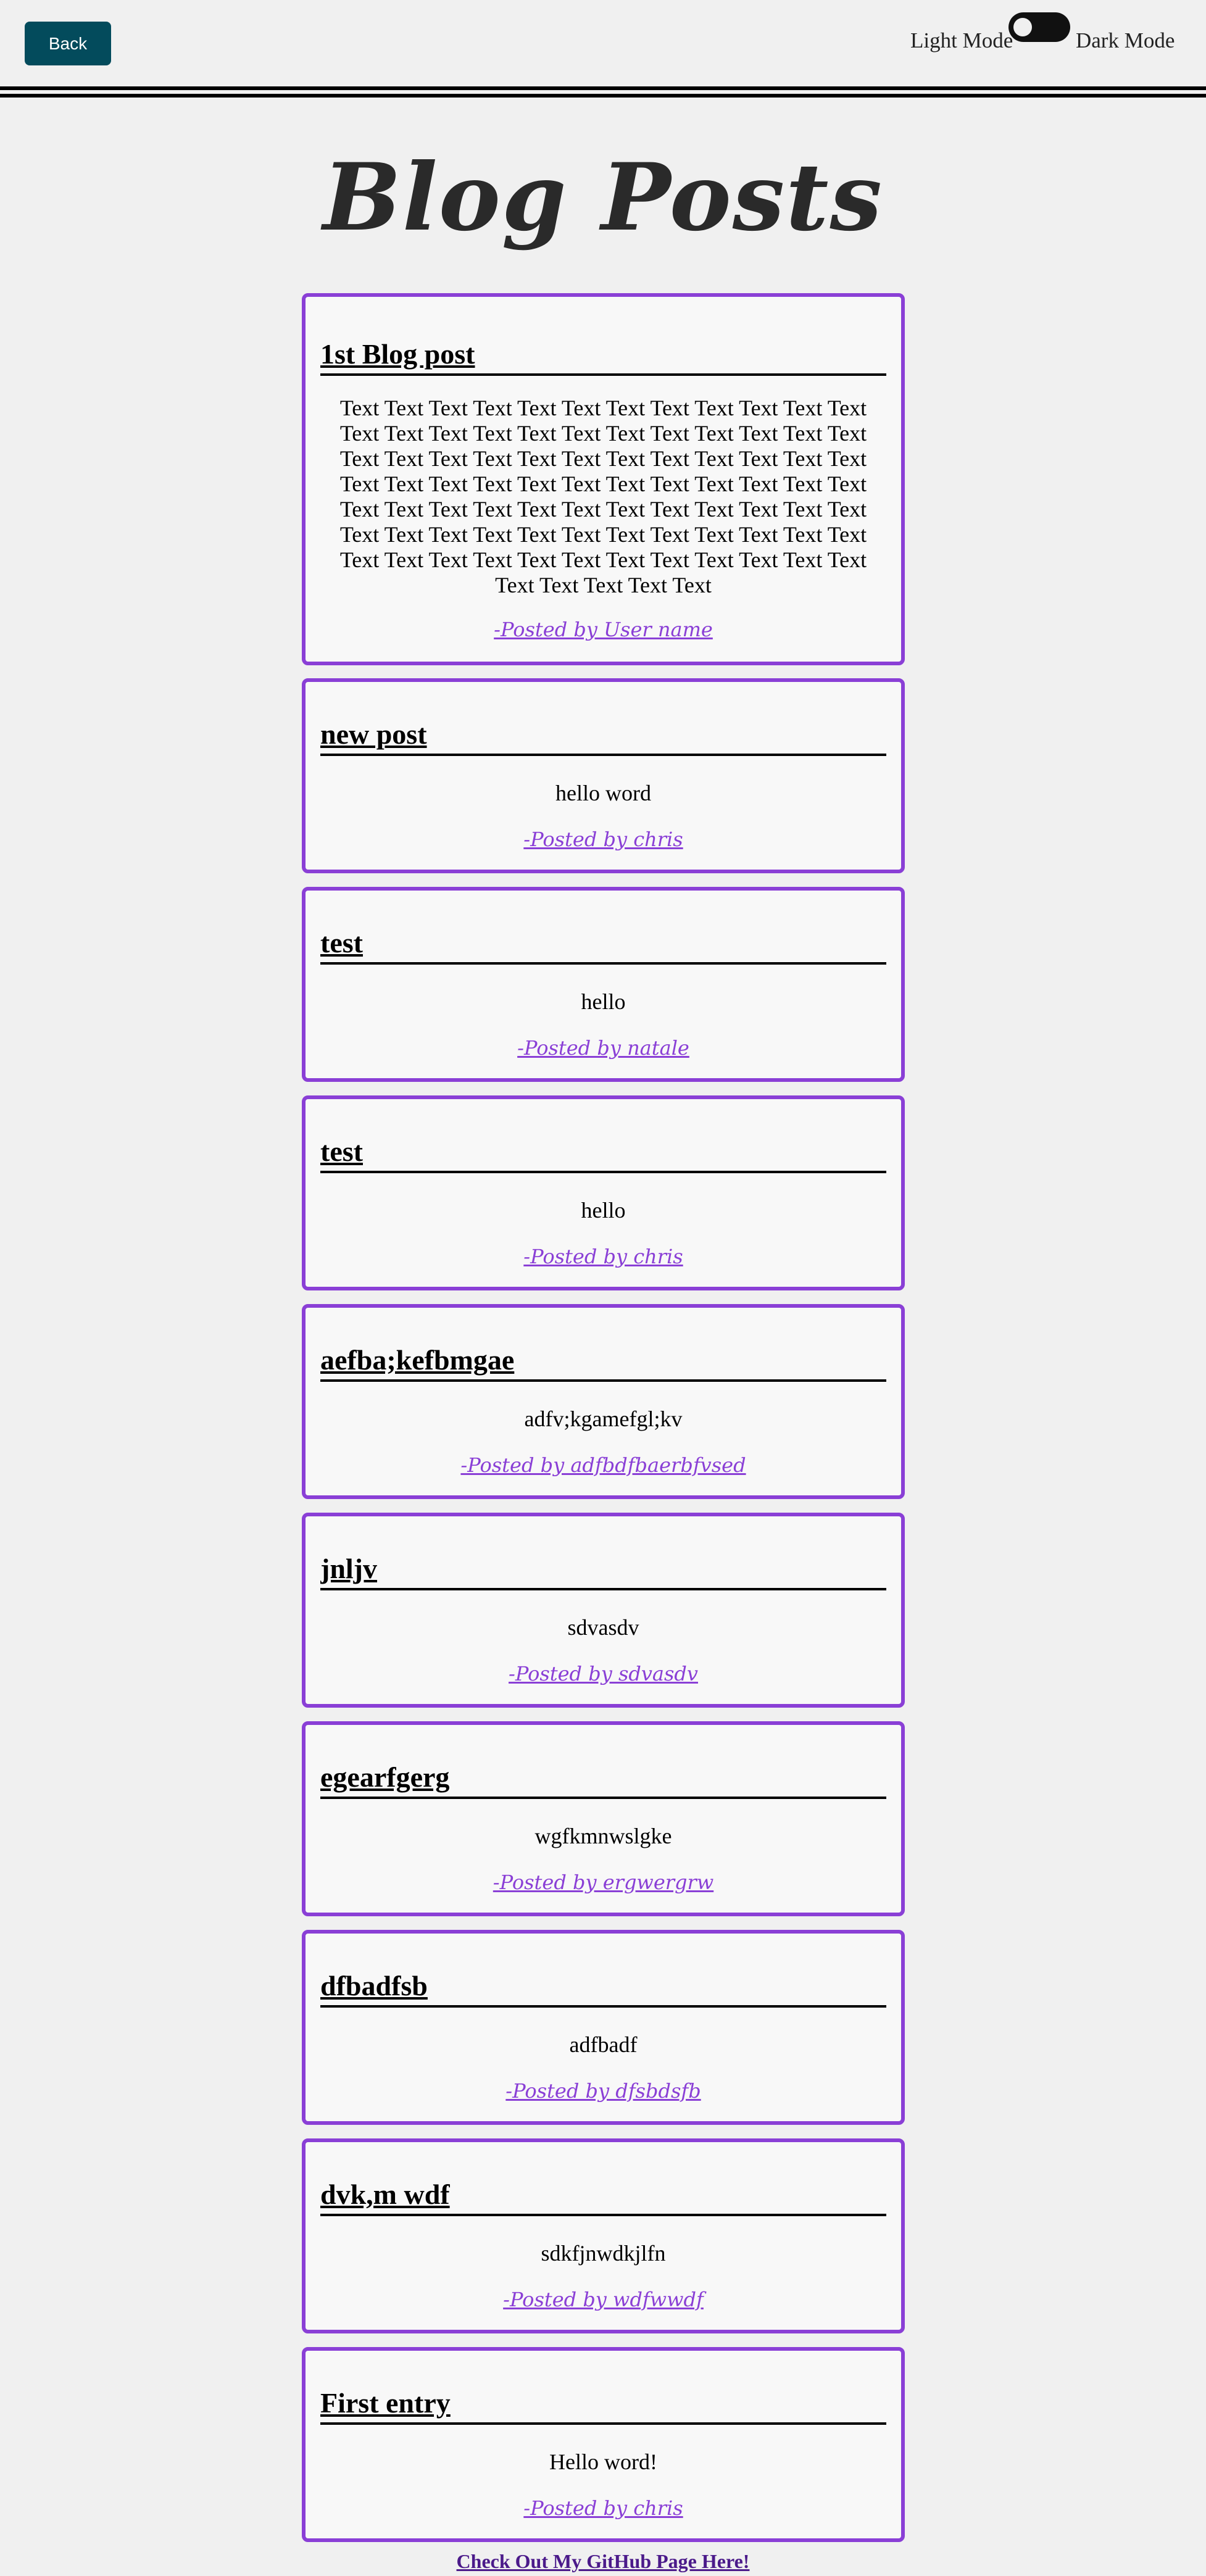  What do you see at coordinates (604, 630) in the screenshot?
I see `post-author-link: -Posted by User name` at bounding box center [604, 630].